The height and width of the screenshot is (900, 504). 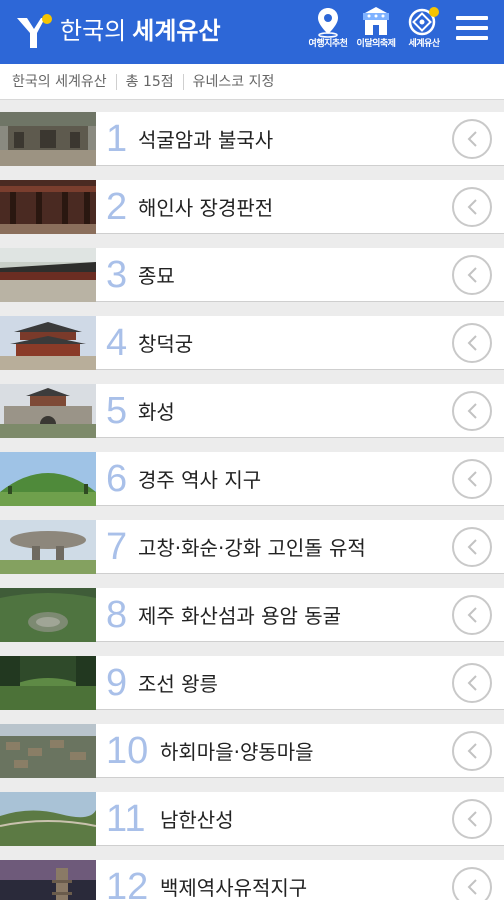 I want to click on item-number: 1, so click(x=117, y=139).